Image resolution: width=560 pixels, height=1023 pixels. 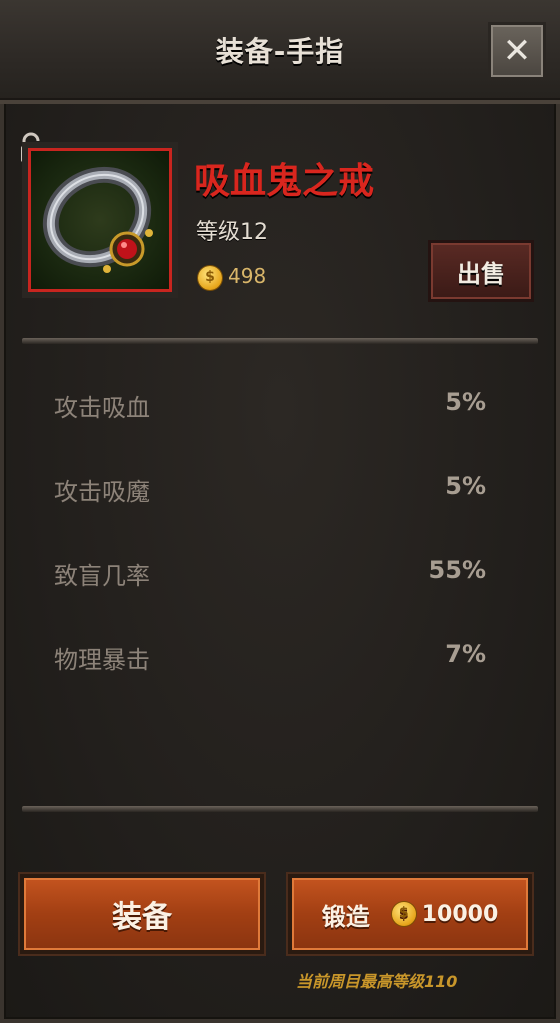 I want to click on sell-button: 出售, so click(x=481, y=271).